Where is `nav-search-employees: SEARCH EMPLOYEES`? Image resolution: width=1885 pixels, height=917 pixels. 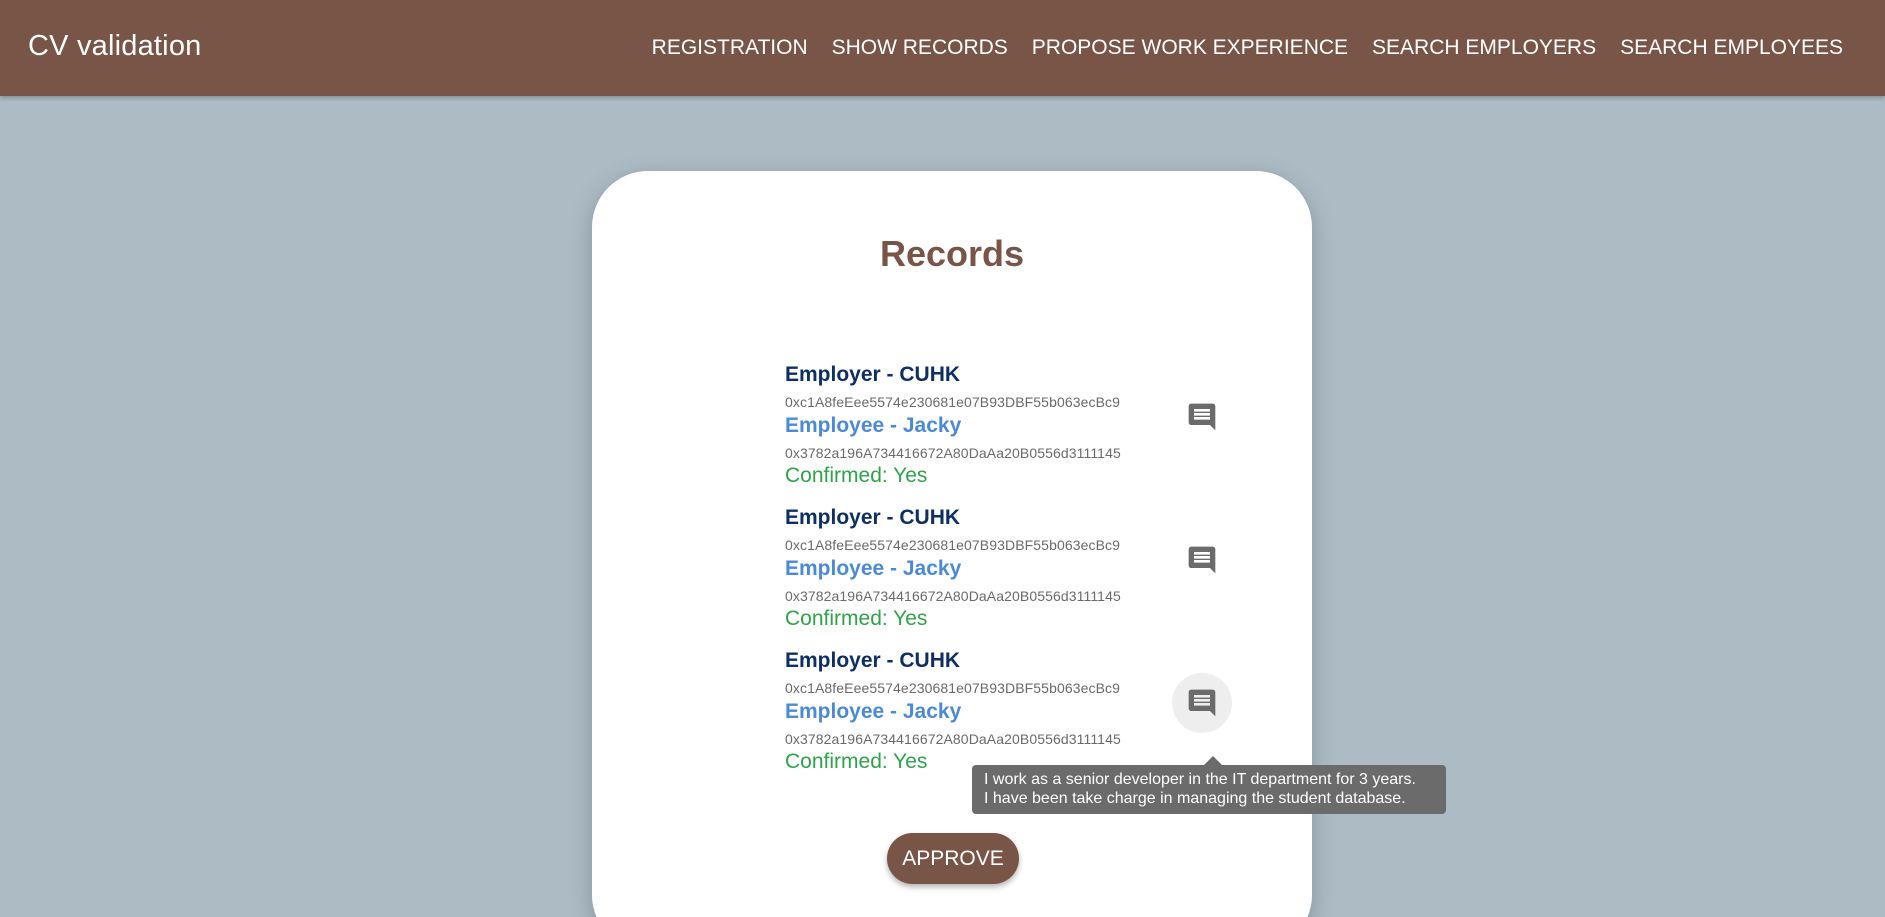
nav-search-employees: SEARCH EMPLOYEES is located at coordinates (1731, 48).